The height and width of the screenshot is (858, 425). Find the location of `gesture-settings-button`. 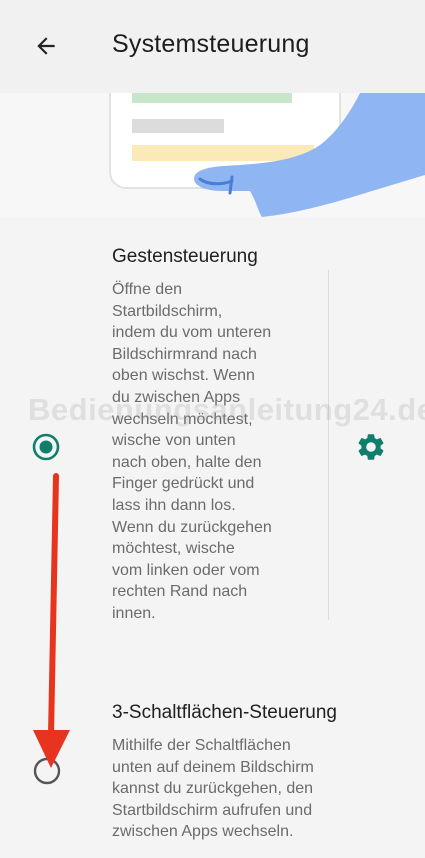

gesture-settings-button is located at coordinates (371, 447).